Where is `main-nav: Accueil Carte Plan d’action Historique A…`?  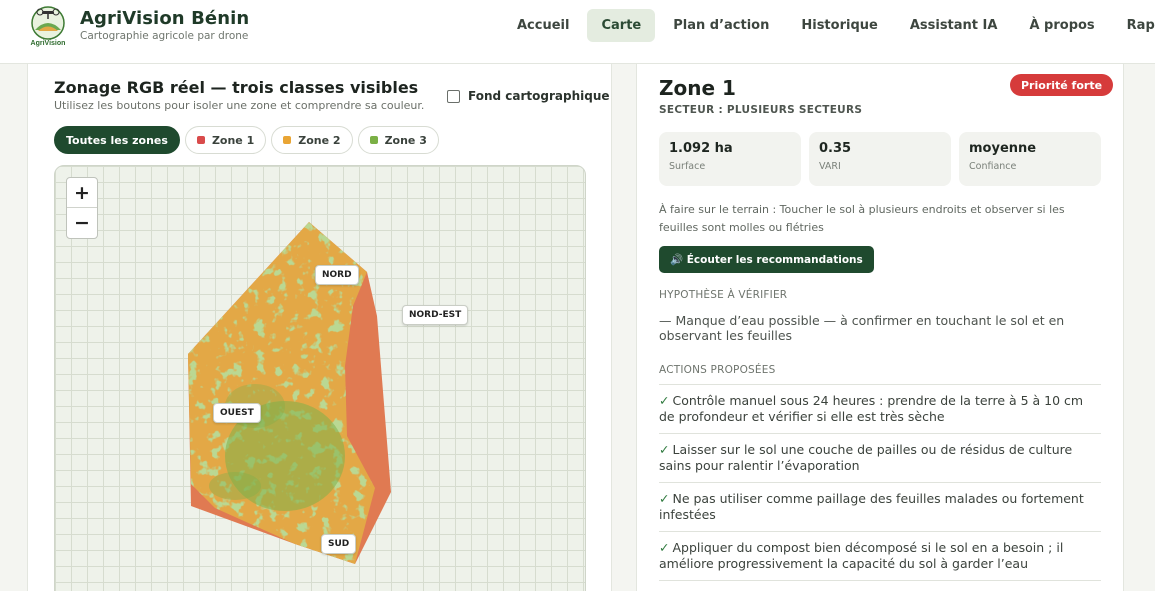 main-nav: Accueil Carte Plan d’action Historique A… is located at coordinates (829, 25).